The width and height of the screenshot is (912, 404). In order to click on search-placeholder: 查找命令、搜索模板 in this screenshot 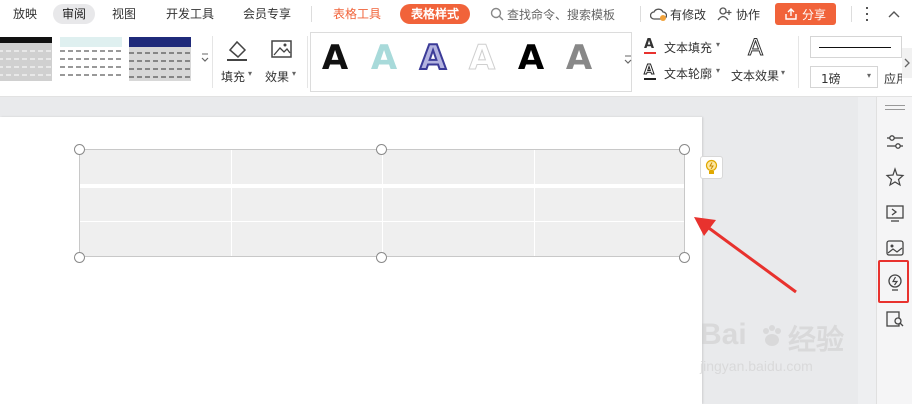, I will do `click(561, 15)`.